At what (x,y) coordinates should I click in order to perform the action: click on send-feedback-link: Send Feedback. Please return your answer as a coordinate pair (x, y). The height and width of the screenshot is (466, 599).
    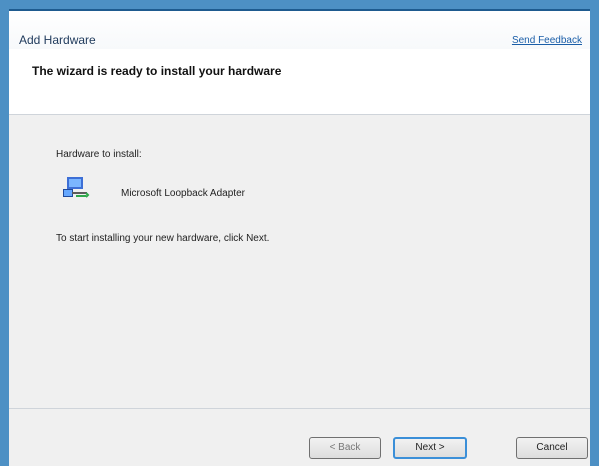
    Looking at the image, I should click on (547, 40).